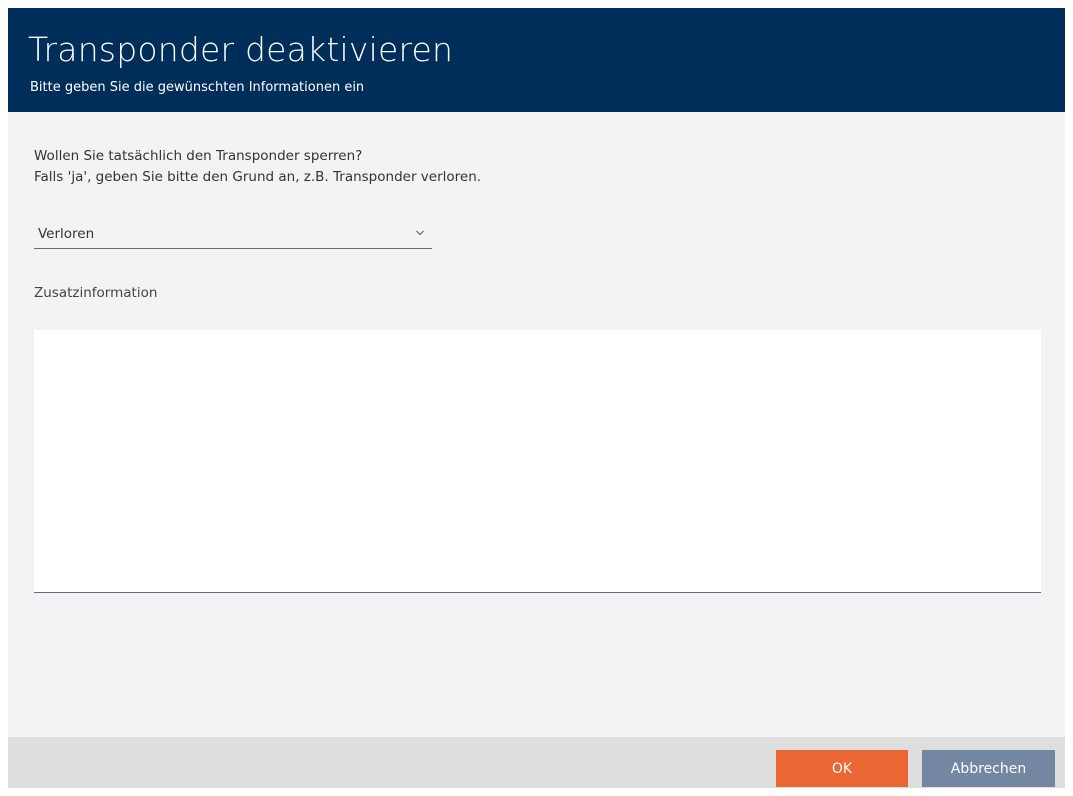 This screenshot has height=796, width=1073. I want to click on cancel-button: Abbrechen, so click(988, 768).